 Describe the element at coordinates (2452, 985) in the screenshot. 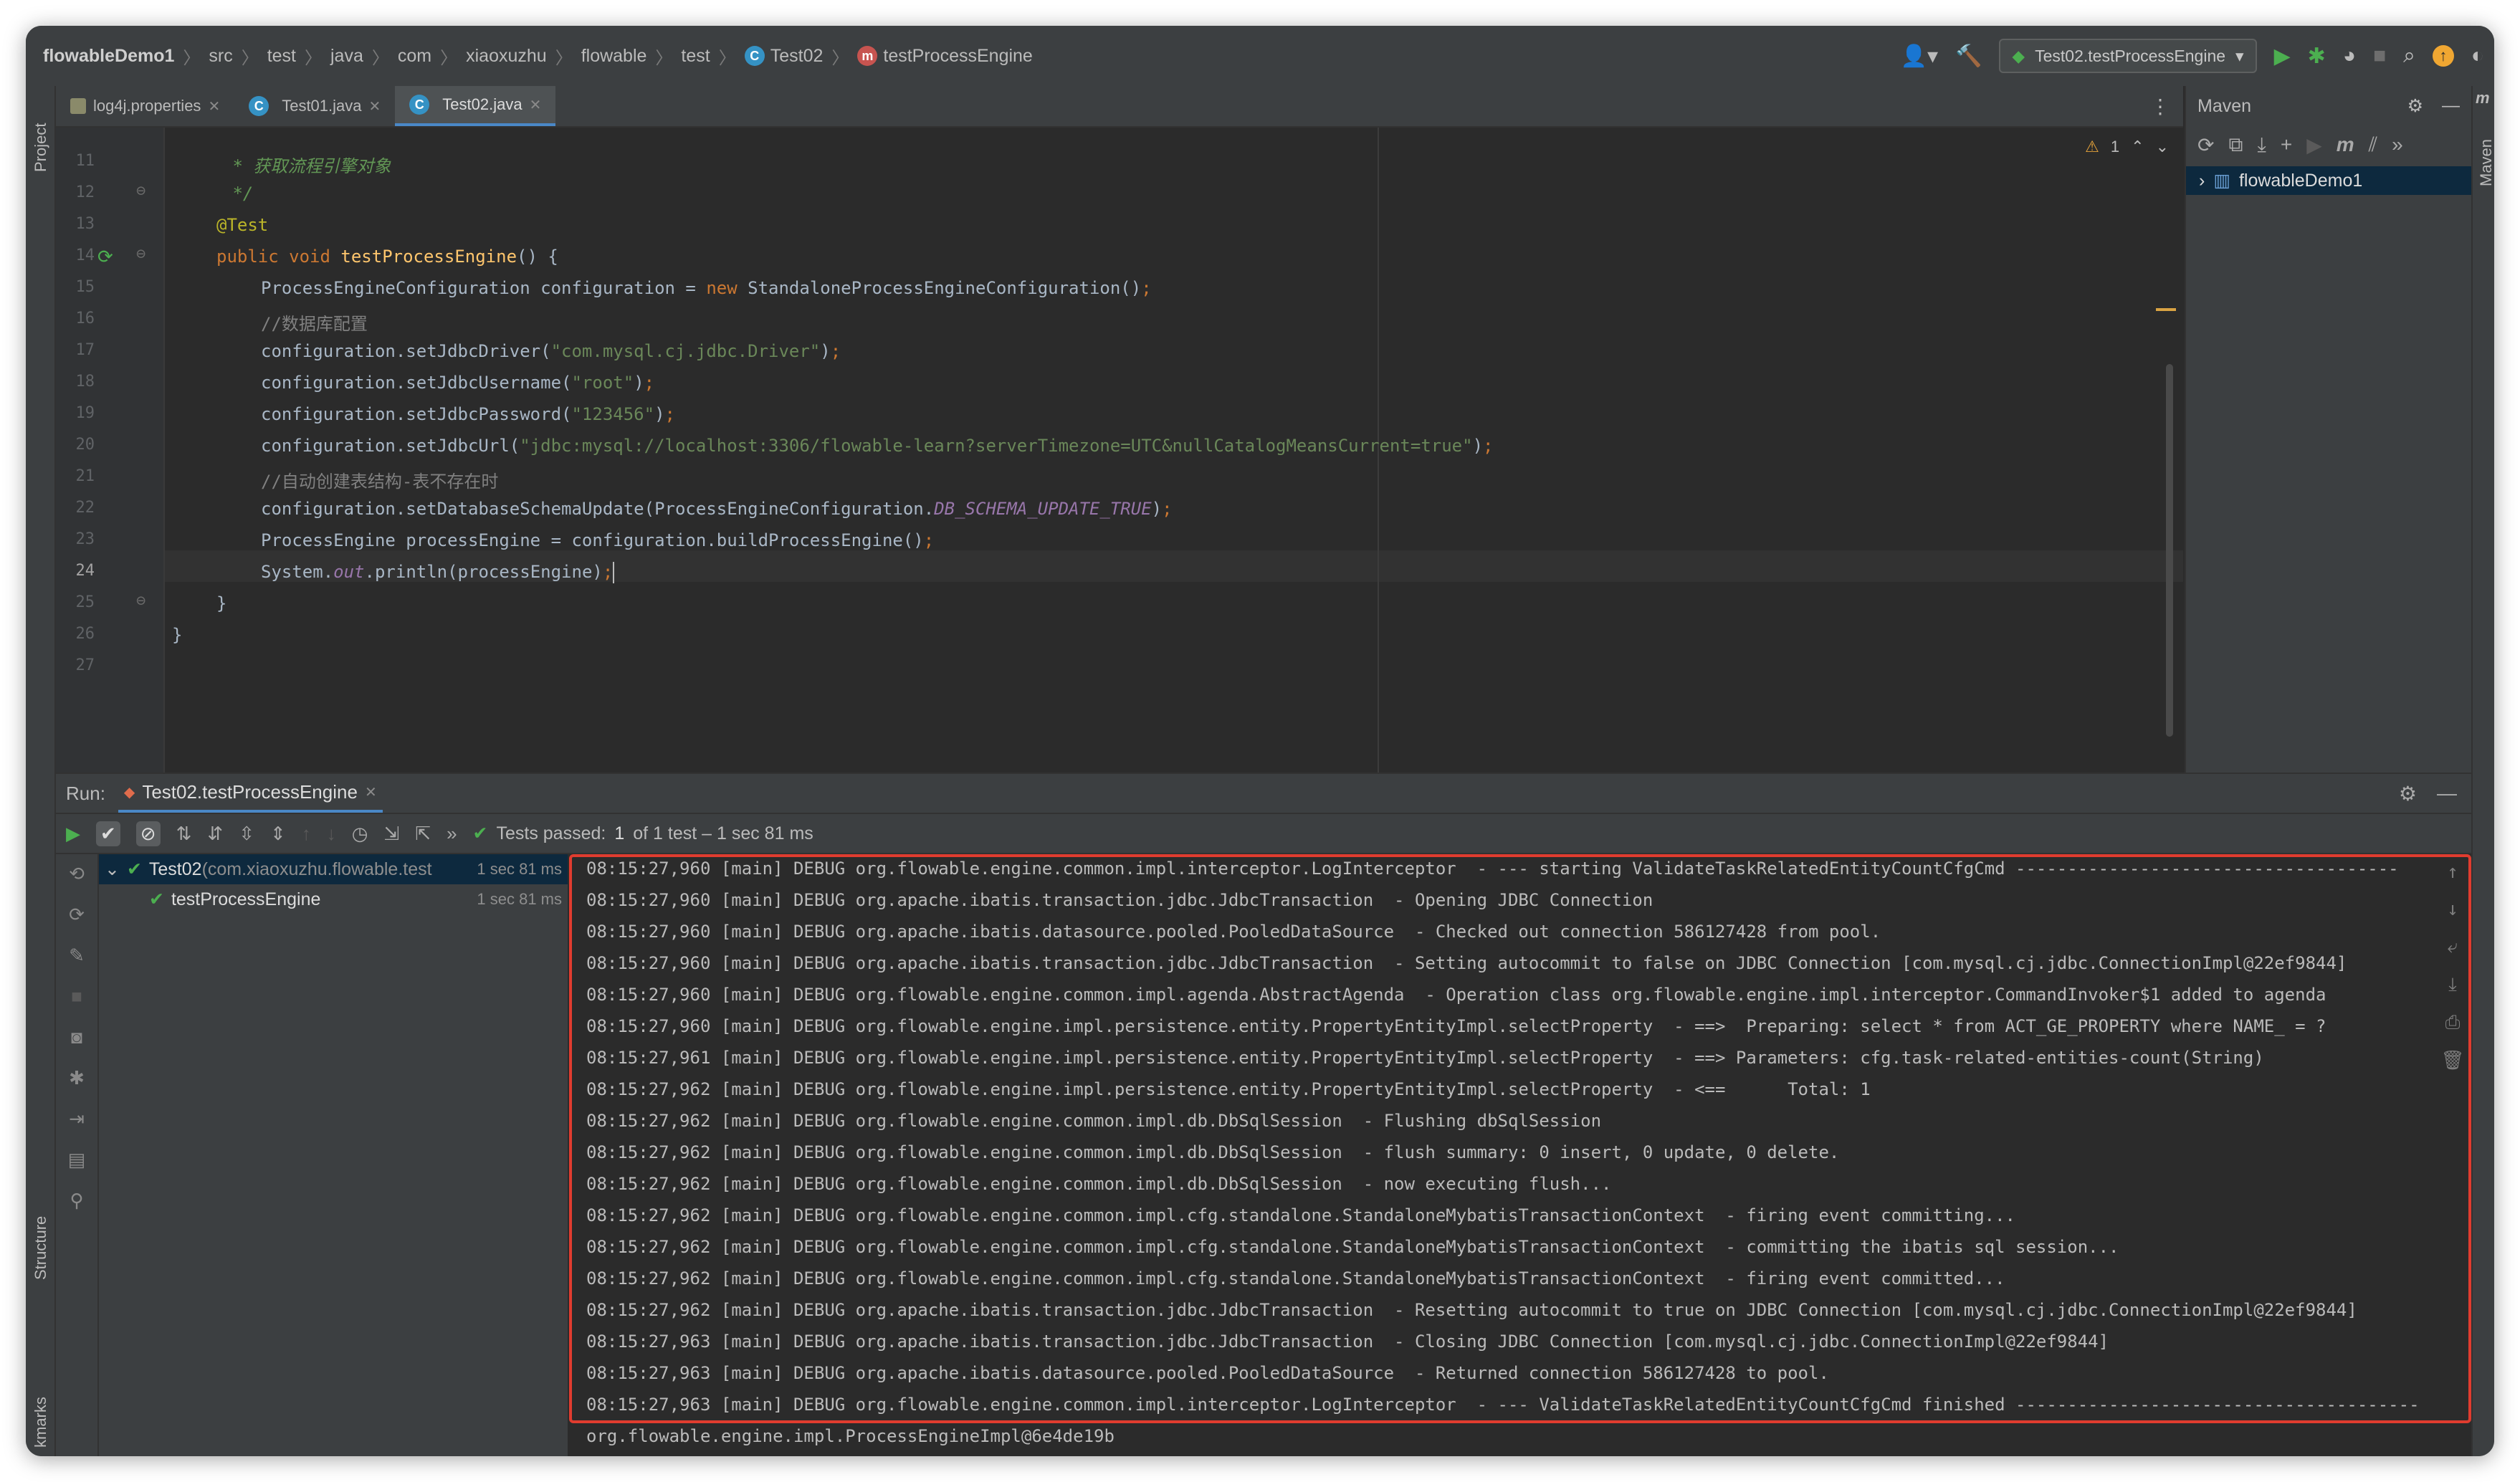

I see `scroll-to-end-icon: ⤓` at that location.